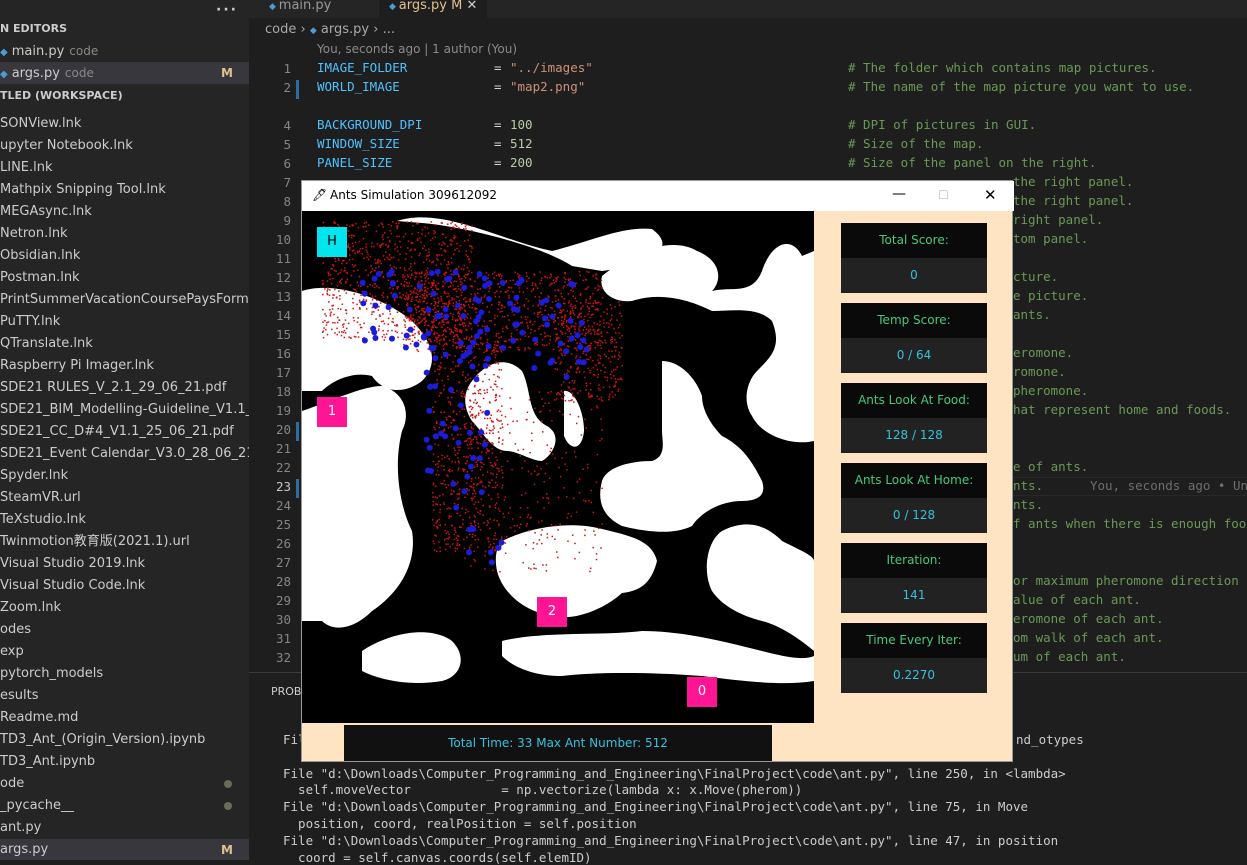 The image size is (1247, 865). Describe the element at coordinates (471, 6) in the screenshot. I see `close-icon: ✕` at that location.